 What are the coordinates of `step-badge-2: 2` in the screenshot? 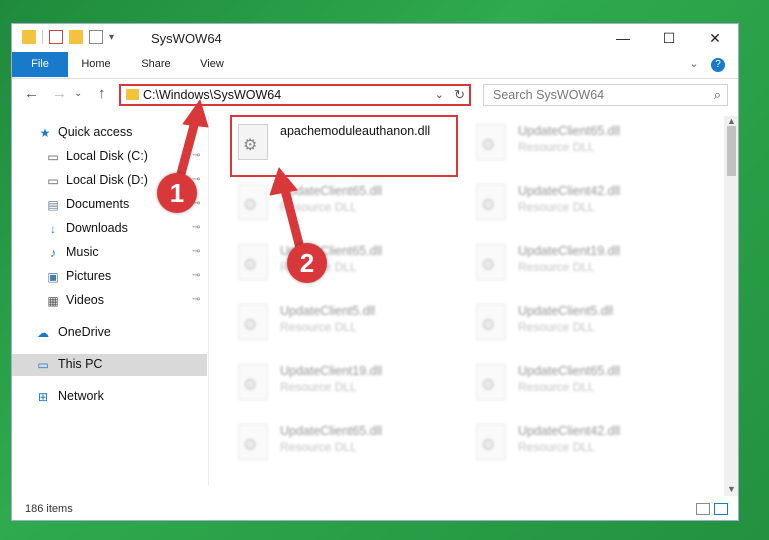 It's located at (307, 263).